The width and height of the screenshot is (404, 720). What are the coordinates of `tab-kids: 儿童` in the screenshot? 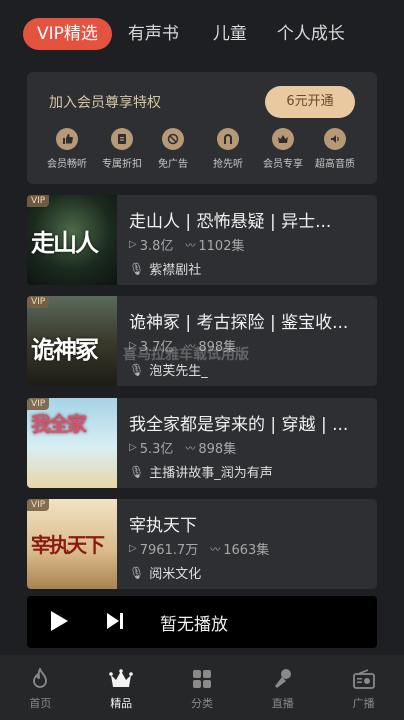 It's located at (230, 34).